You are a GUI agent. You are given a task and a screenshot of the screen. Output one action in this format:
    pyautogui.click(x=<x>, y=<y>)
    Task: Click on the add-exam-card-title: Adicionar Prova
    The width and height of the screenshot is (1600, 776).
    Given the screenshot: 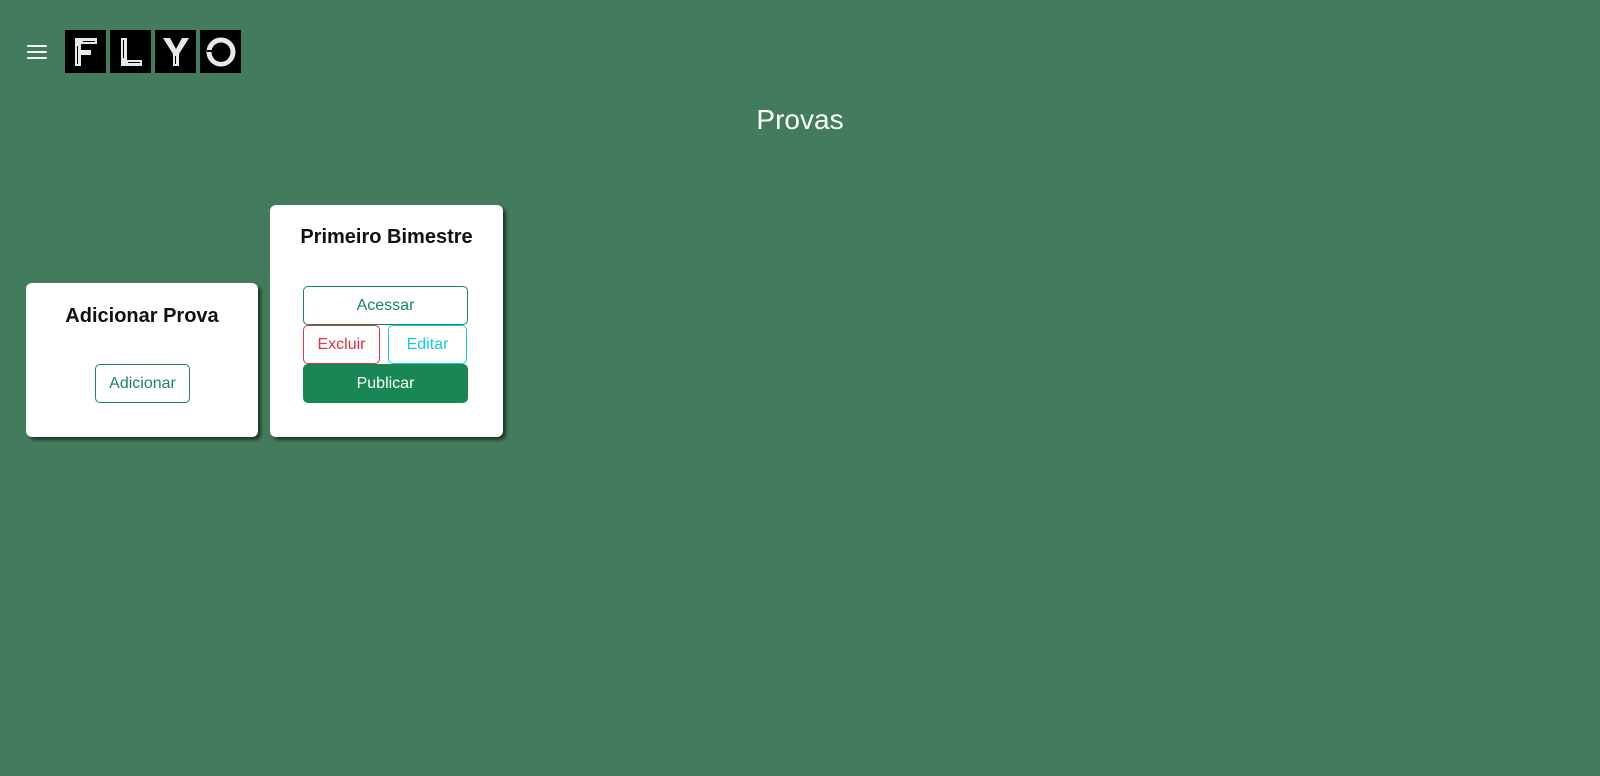 What is the action you would take?
    pyautogui.click(x=142, y=316)
    